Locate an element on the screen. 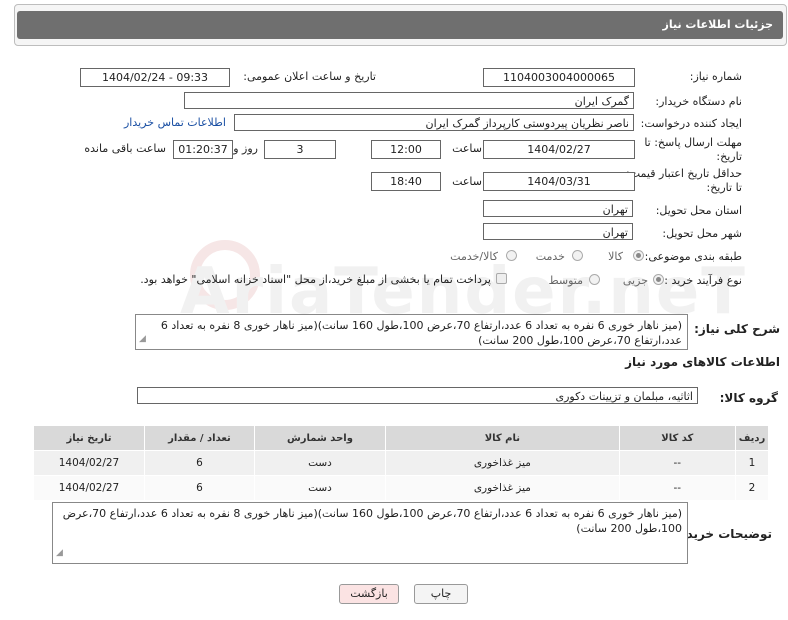  validity-label: حداقل تاریخ اعتبار قیمت: is located at coordinates (684, 173).